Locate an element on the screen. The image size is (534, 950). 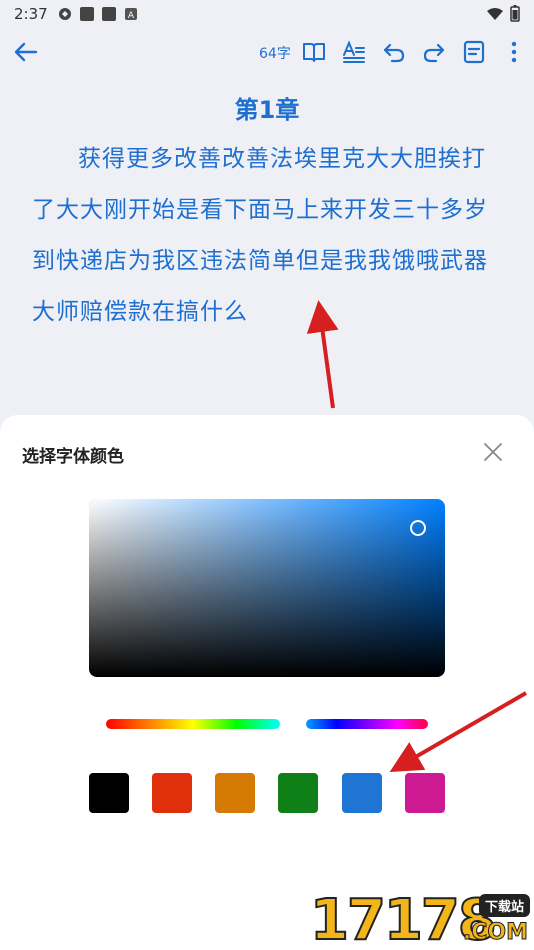
saturation-value-picker is located at coordinates (267, 588).